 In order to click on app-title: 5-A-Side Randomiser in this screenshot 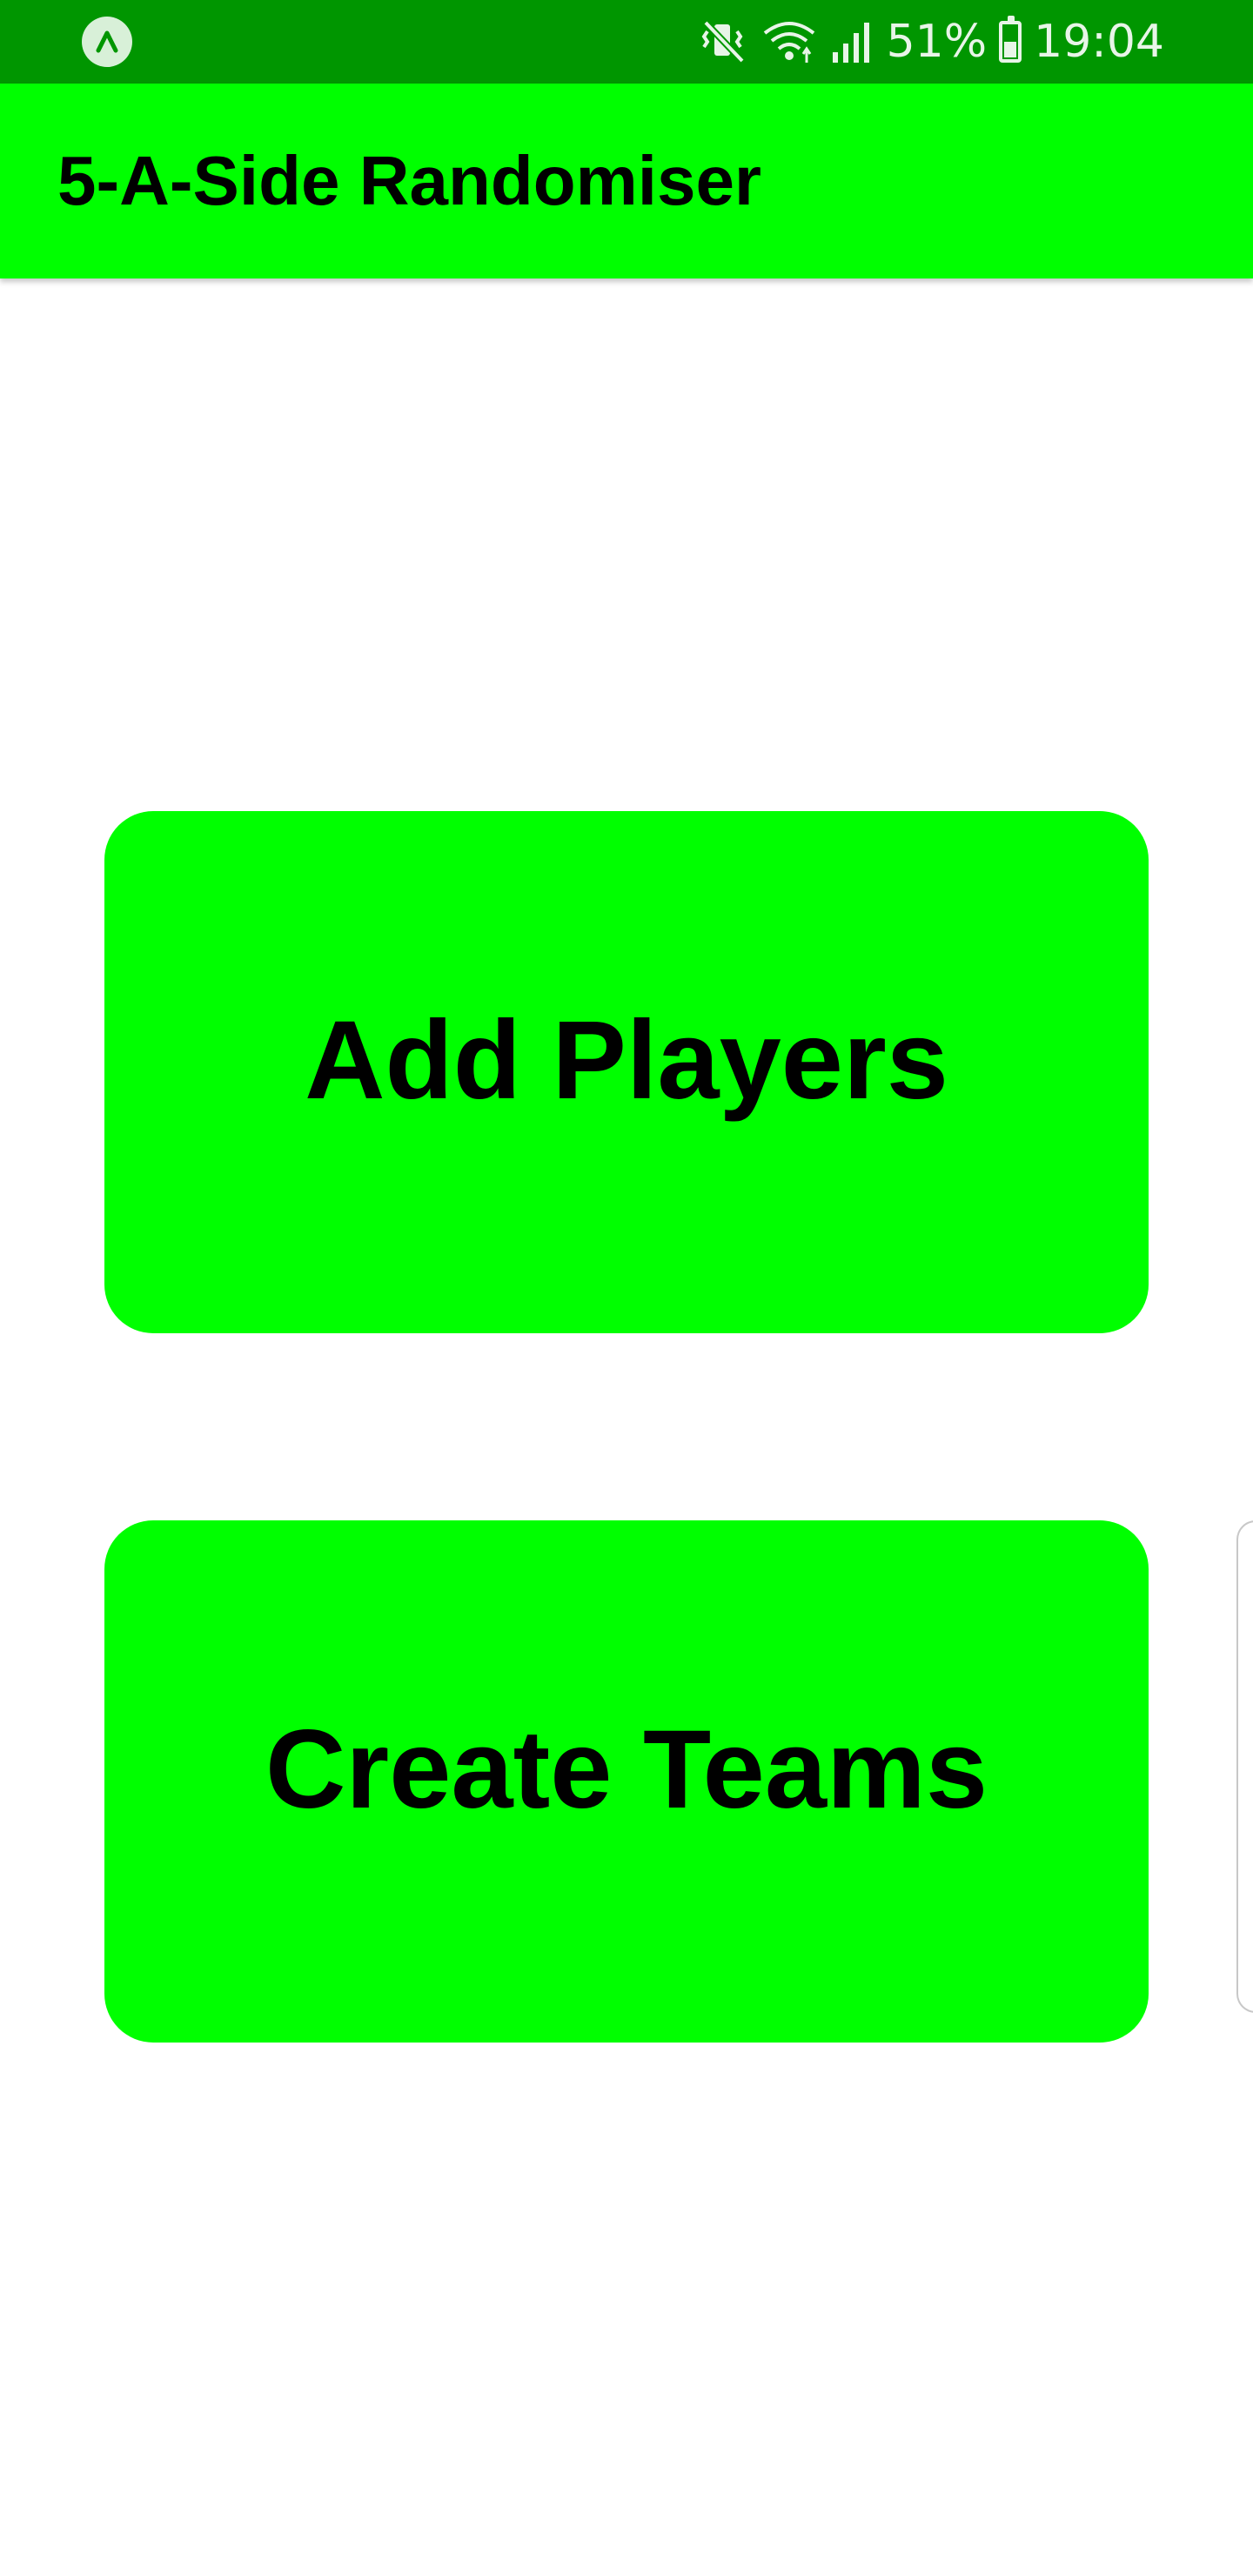, I will do `click(409, 180)`.